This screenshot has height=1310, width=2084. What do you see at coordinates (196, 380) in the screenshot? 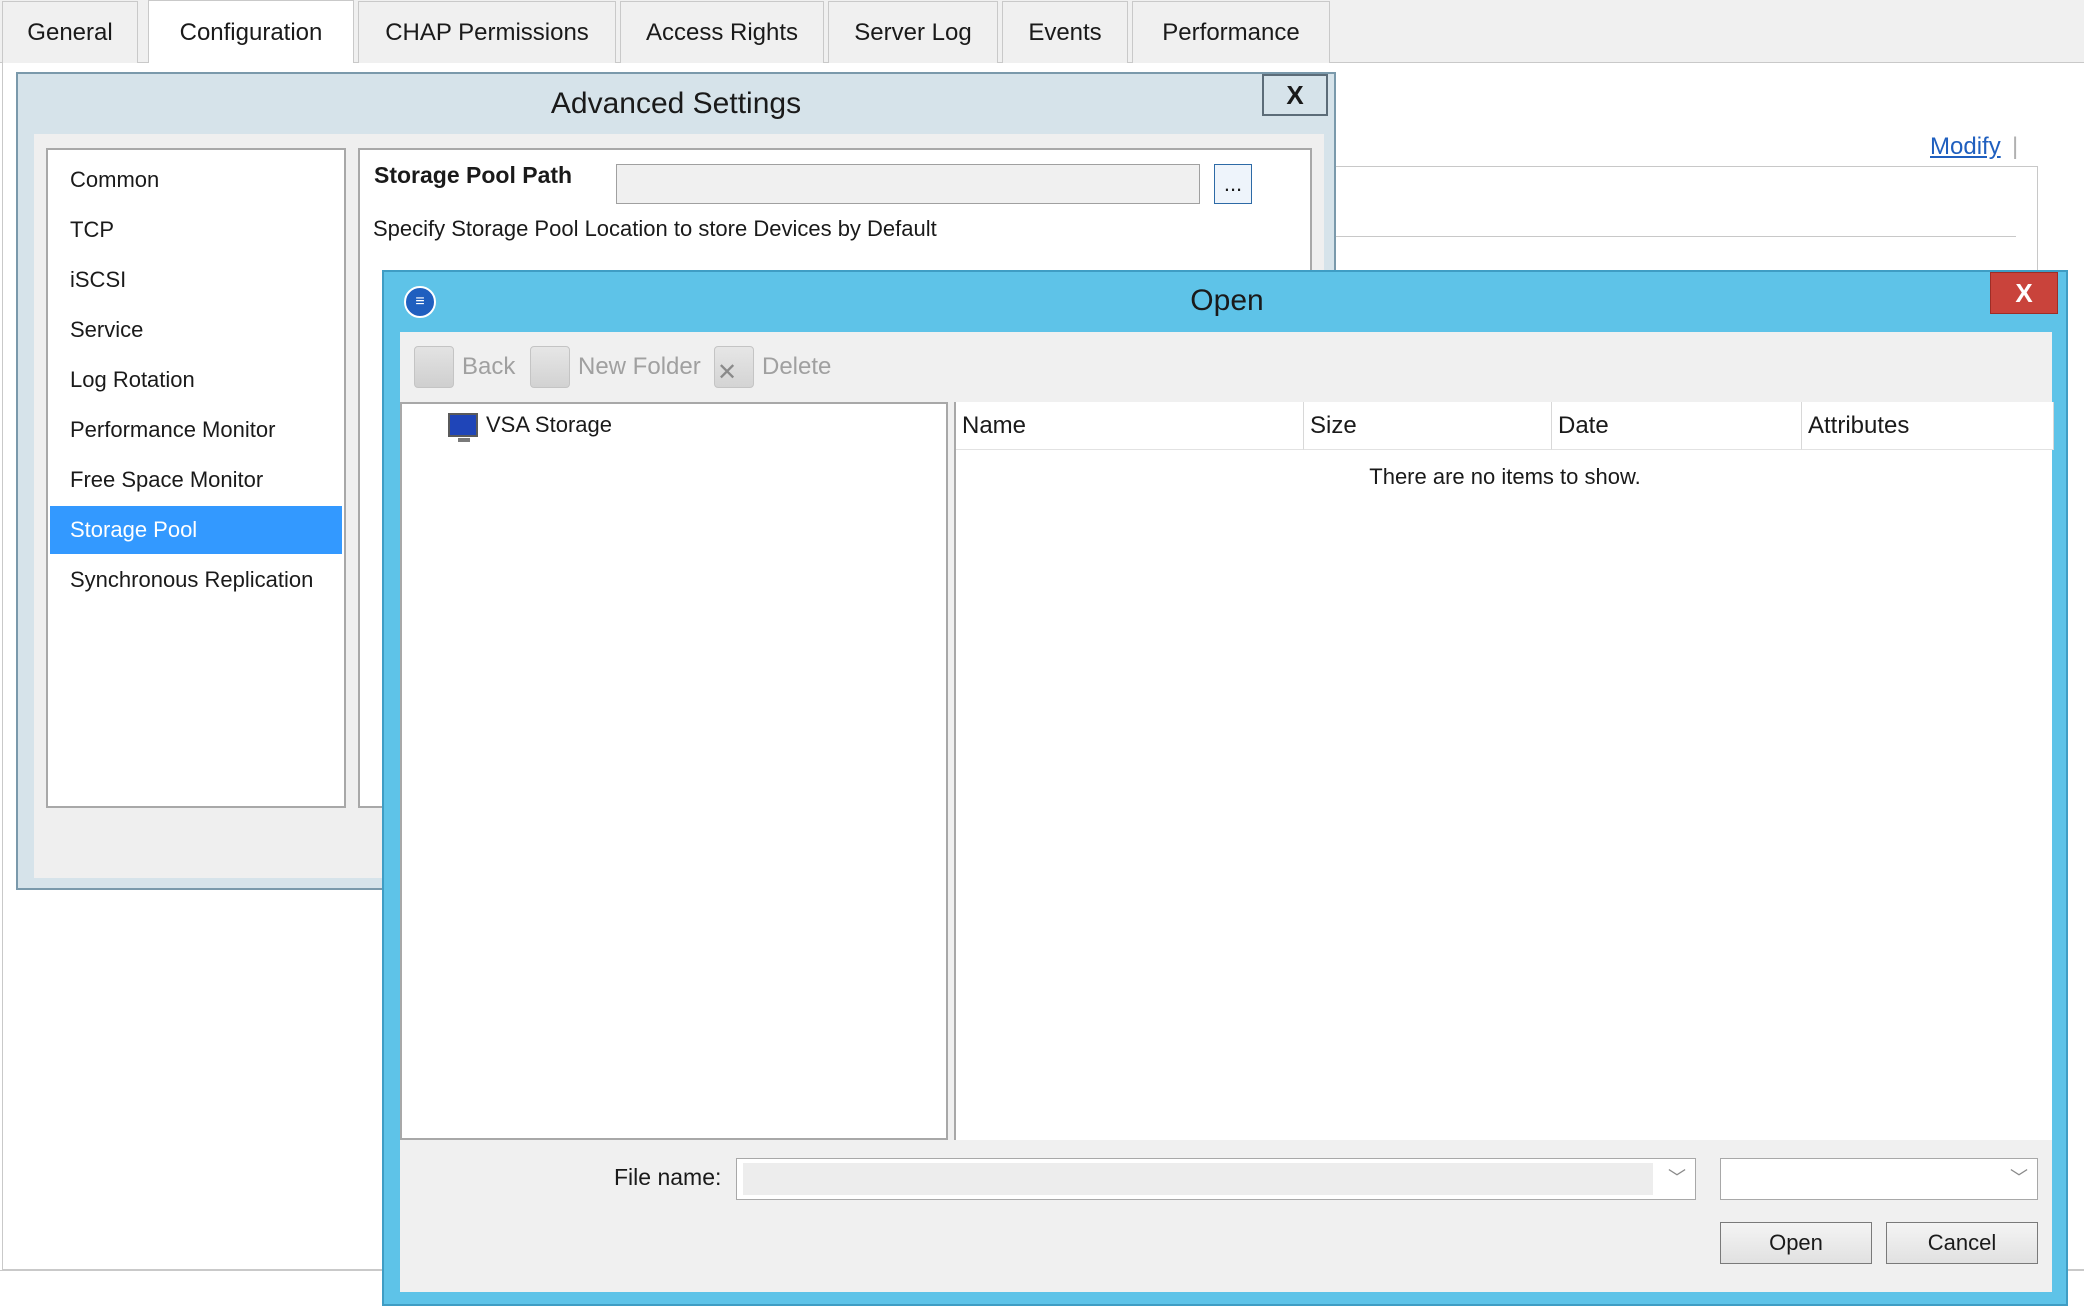
I see `category-log-rotation: Log Rotation` at bounding box center [196, 380].